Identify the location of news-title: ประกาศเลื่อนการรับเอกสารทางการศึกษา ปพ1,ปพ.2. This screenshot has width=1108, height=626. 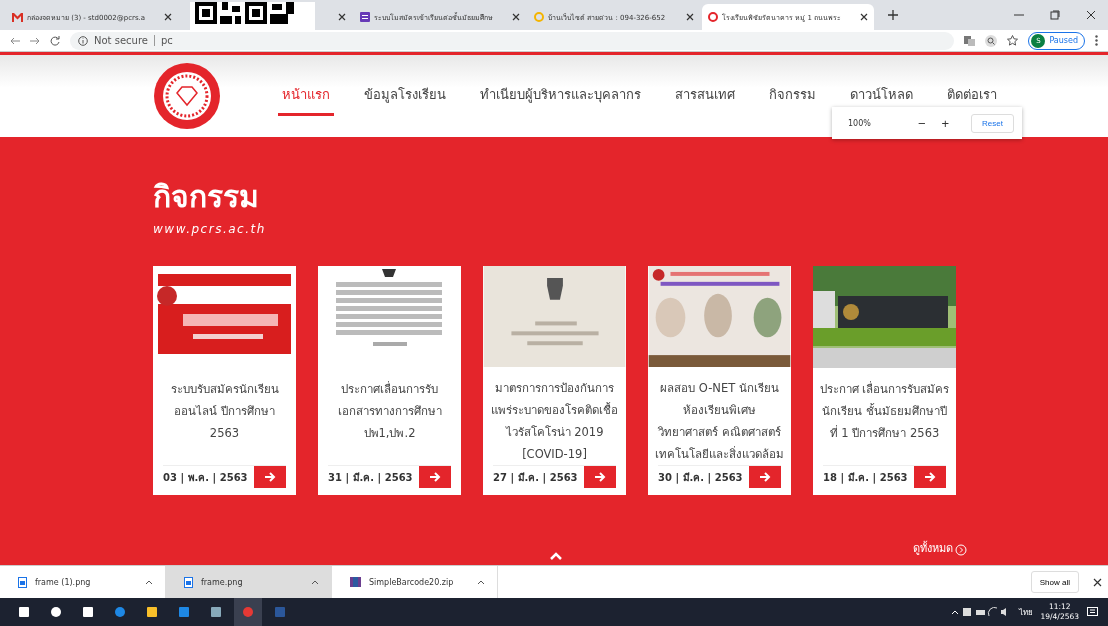
(389, 411).